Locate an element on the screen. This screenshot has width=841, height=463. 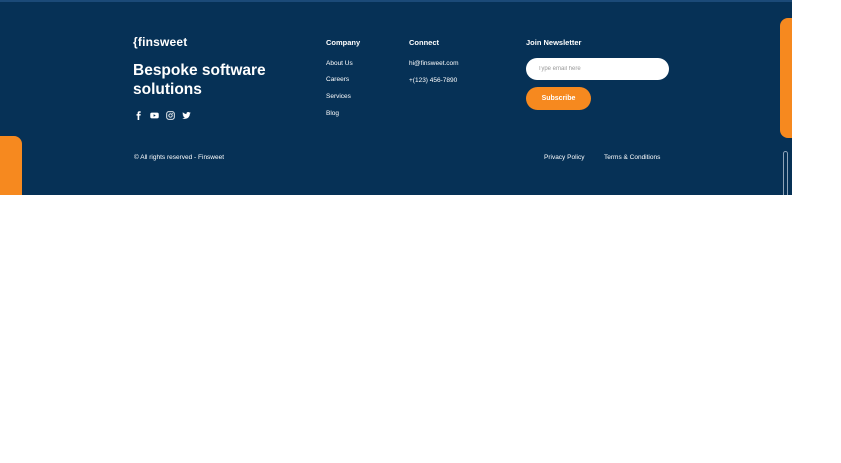
subscribe-button: Subscribe is located at coordinates (558, 98).